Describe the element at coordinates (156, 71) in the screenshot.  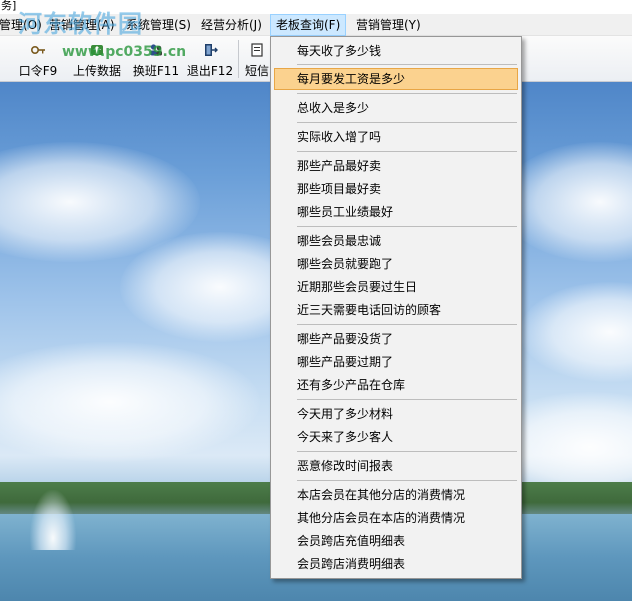
I see `shift-change-button-label: 换班F11` at that location.